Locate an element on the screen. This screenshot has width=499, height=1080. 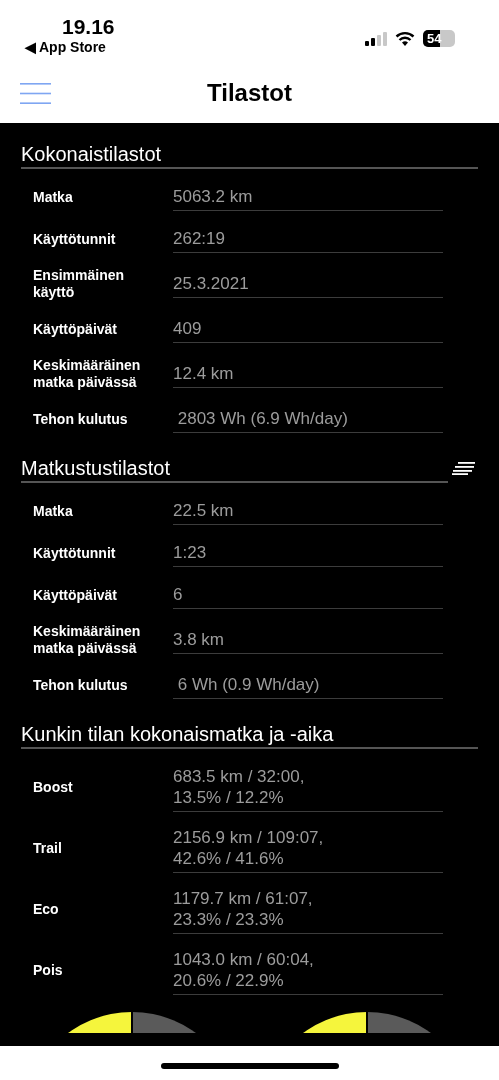
stat-value: 5063.2 km is located at coordinates (308, 197).